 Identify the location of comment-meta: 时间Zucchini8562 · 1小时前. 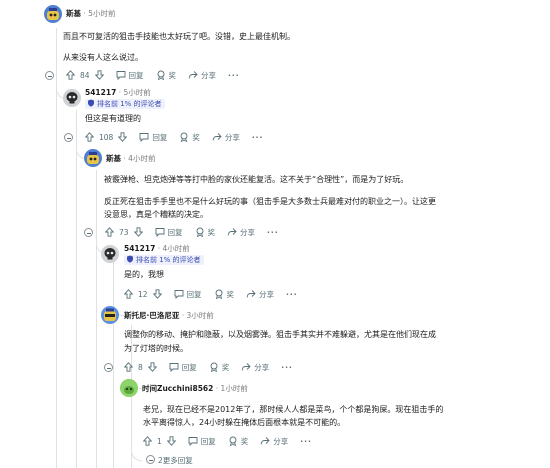
(195, 389).